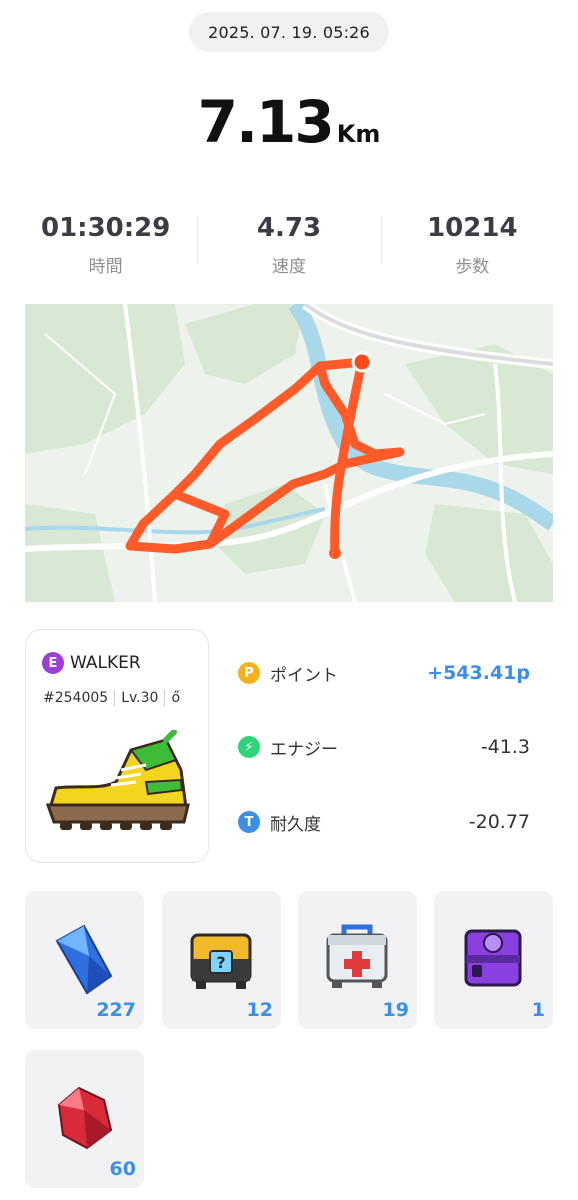  I want to click on red-gem-icon, so click(85, 1118).